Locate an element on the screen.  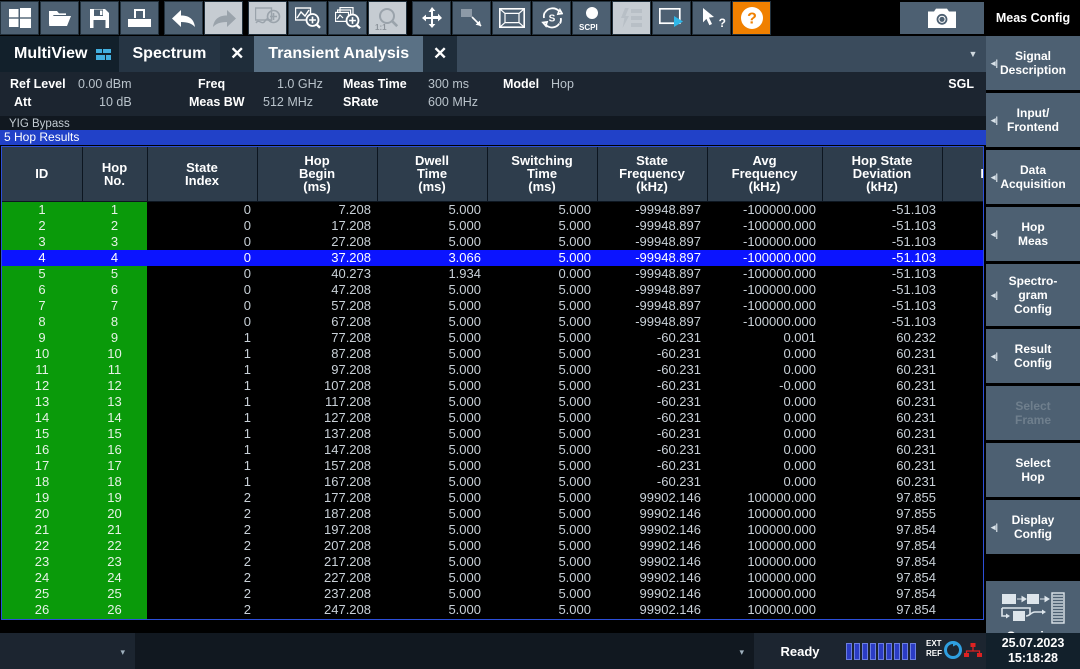
cell-hop-no: 3 is located at coordinates (114, 241).